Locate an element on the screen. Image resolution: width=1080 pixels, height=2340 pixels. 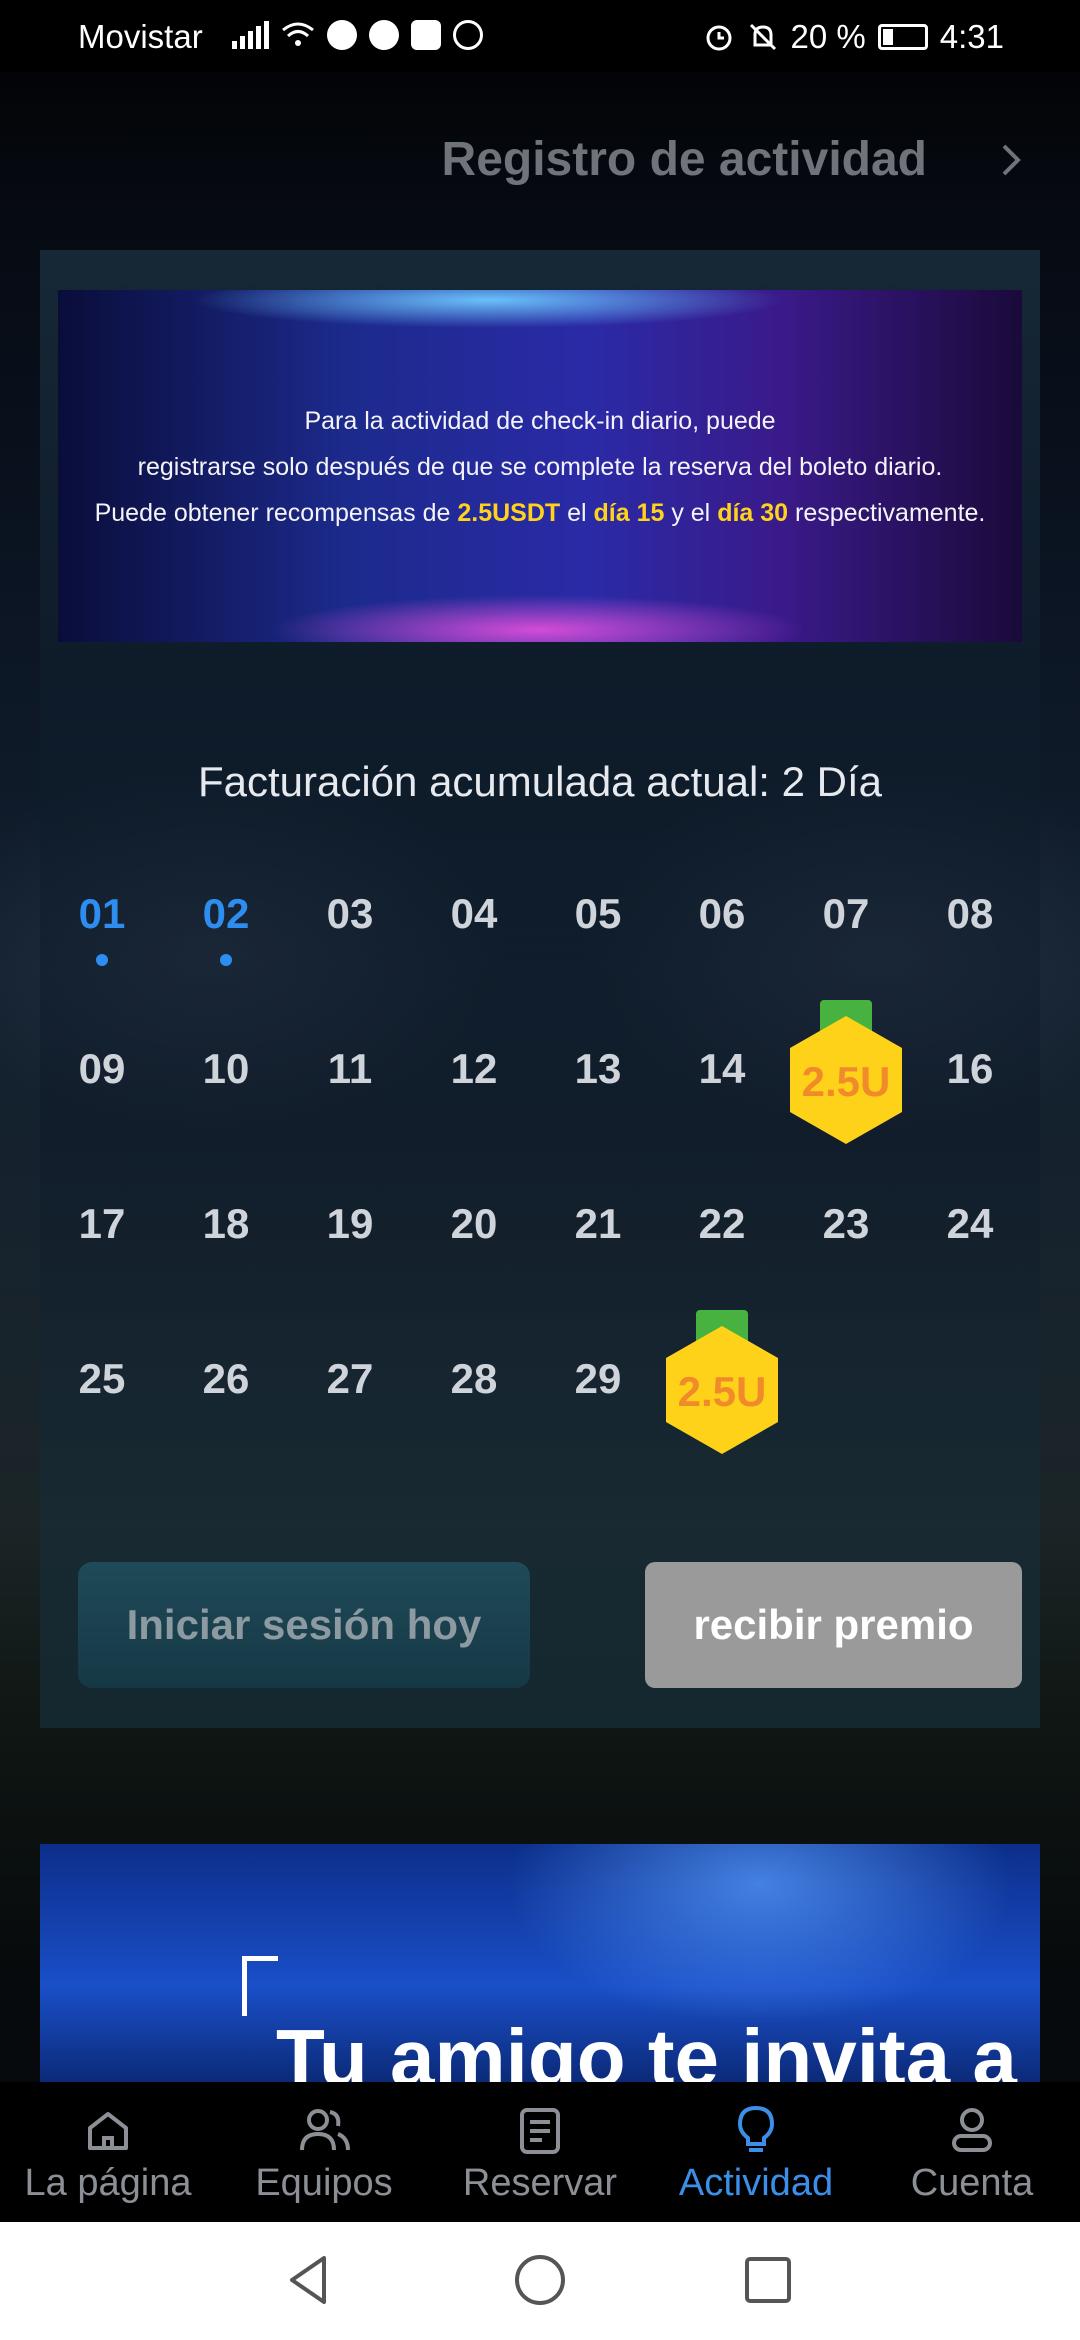
calendar-day: 11 is located at coordinates (350, 1069).